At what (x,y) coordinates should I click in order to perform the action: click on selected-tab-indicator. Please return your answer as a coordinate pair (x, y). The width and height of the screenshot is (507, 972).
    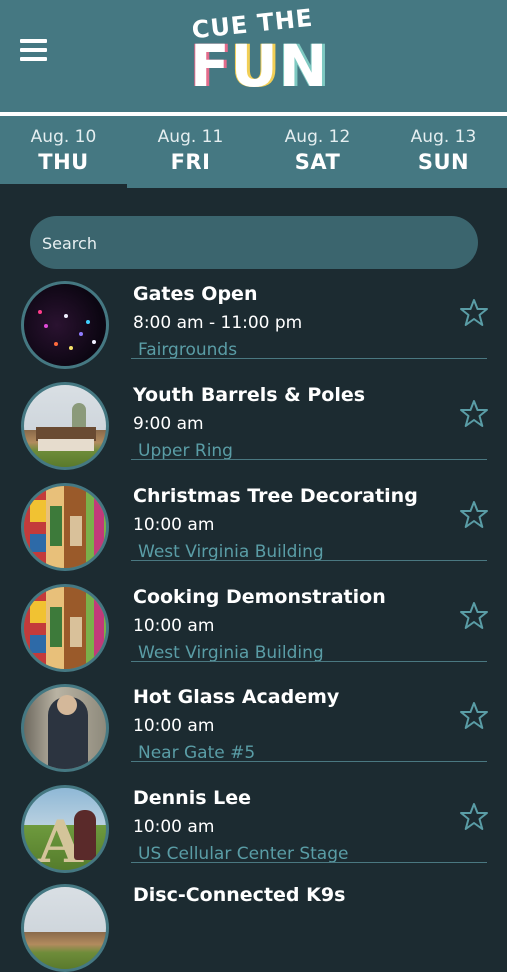
    Looking at the image, I should click on (63, 186).